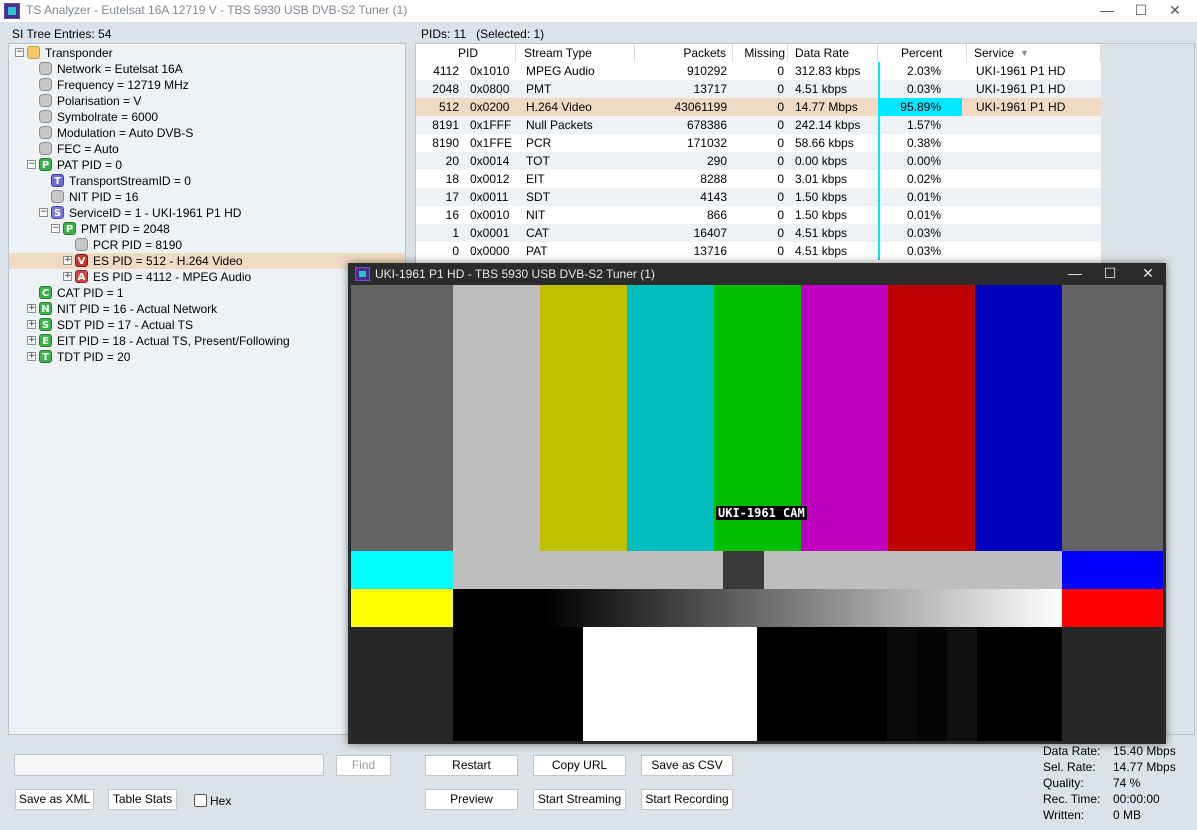 The width and height of the screenshot is (1197, 830). What do you see at coordinates (452, 179) in the screenshot?
I see `cell-pid: 18` at bounding box center [452, 179].